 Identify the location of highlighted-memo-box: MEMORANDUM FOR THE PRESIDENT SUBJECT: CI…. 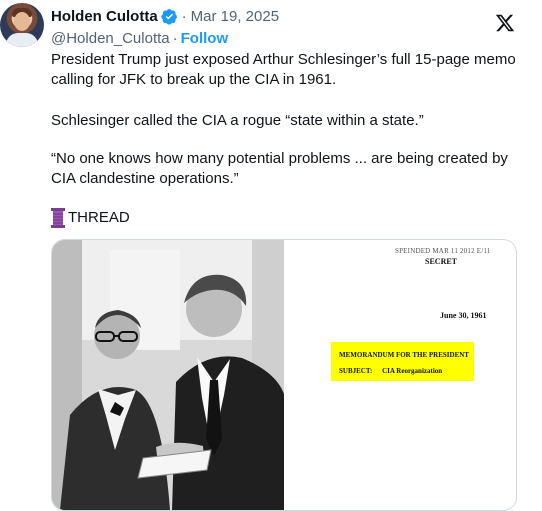
(402, 361).